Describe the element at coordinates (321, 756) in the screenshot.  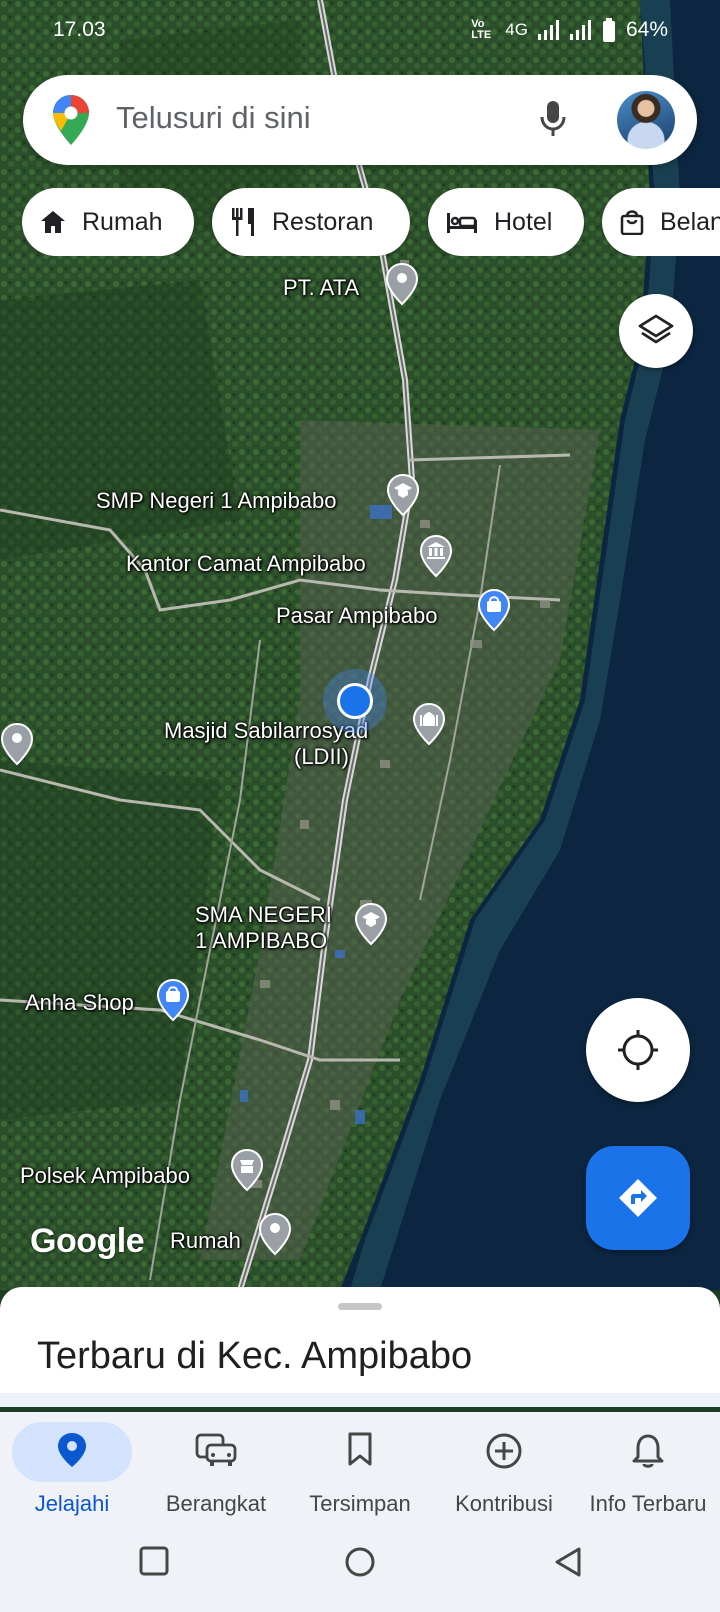
I see `place-label-masjid-line2: (LDII)` at that location.